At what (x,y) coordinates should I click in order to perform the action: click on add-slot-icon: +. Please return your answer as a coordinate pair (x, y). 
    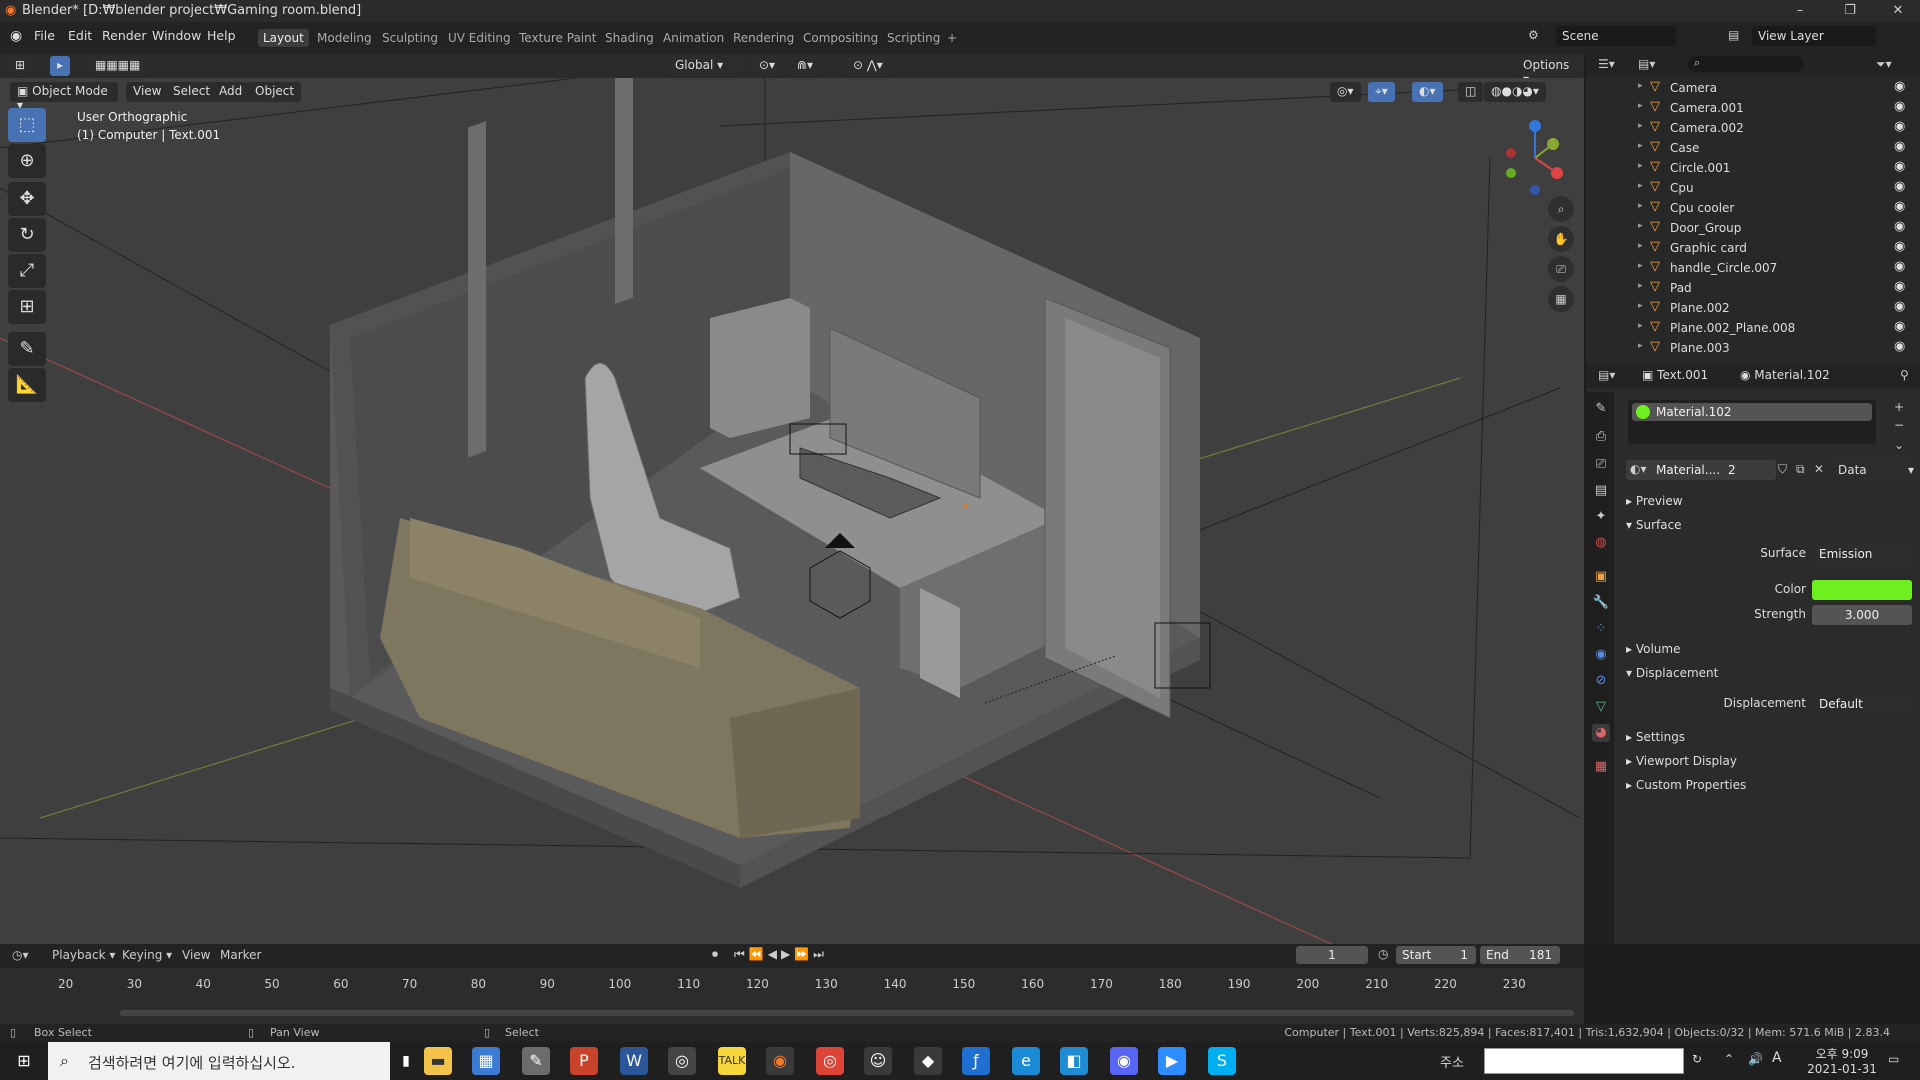
    Looking at the image, I should click on (1899, 407).